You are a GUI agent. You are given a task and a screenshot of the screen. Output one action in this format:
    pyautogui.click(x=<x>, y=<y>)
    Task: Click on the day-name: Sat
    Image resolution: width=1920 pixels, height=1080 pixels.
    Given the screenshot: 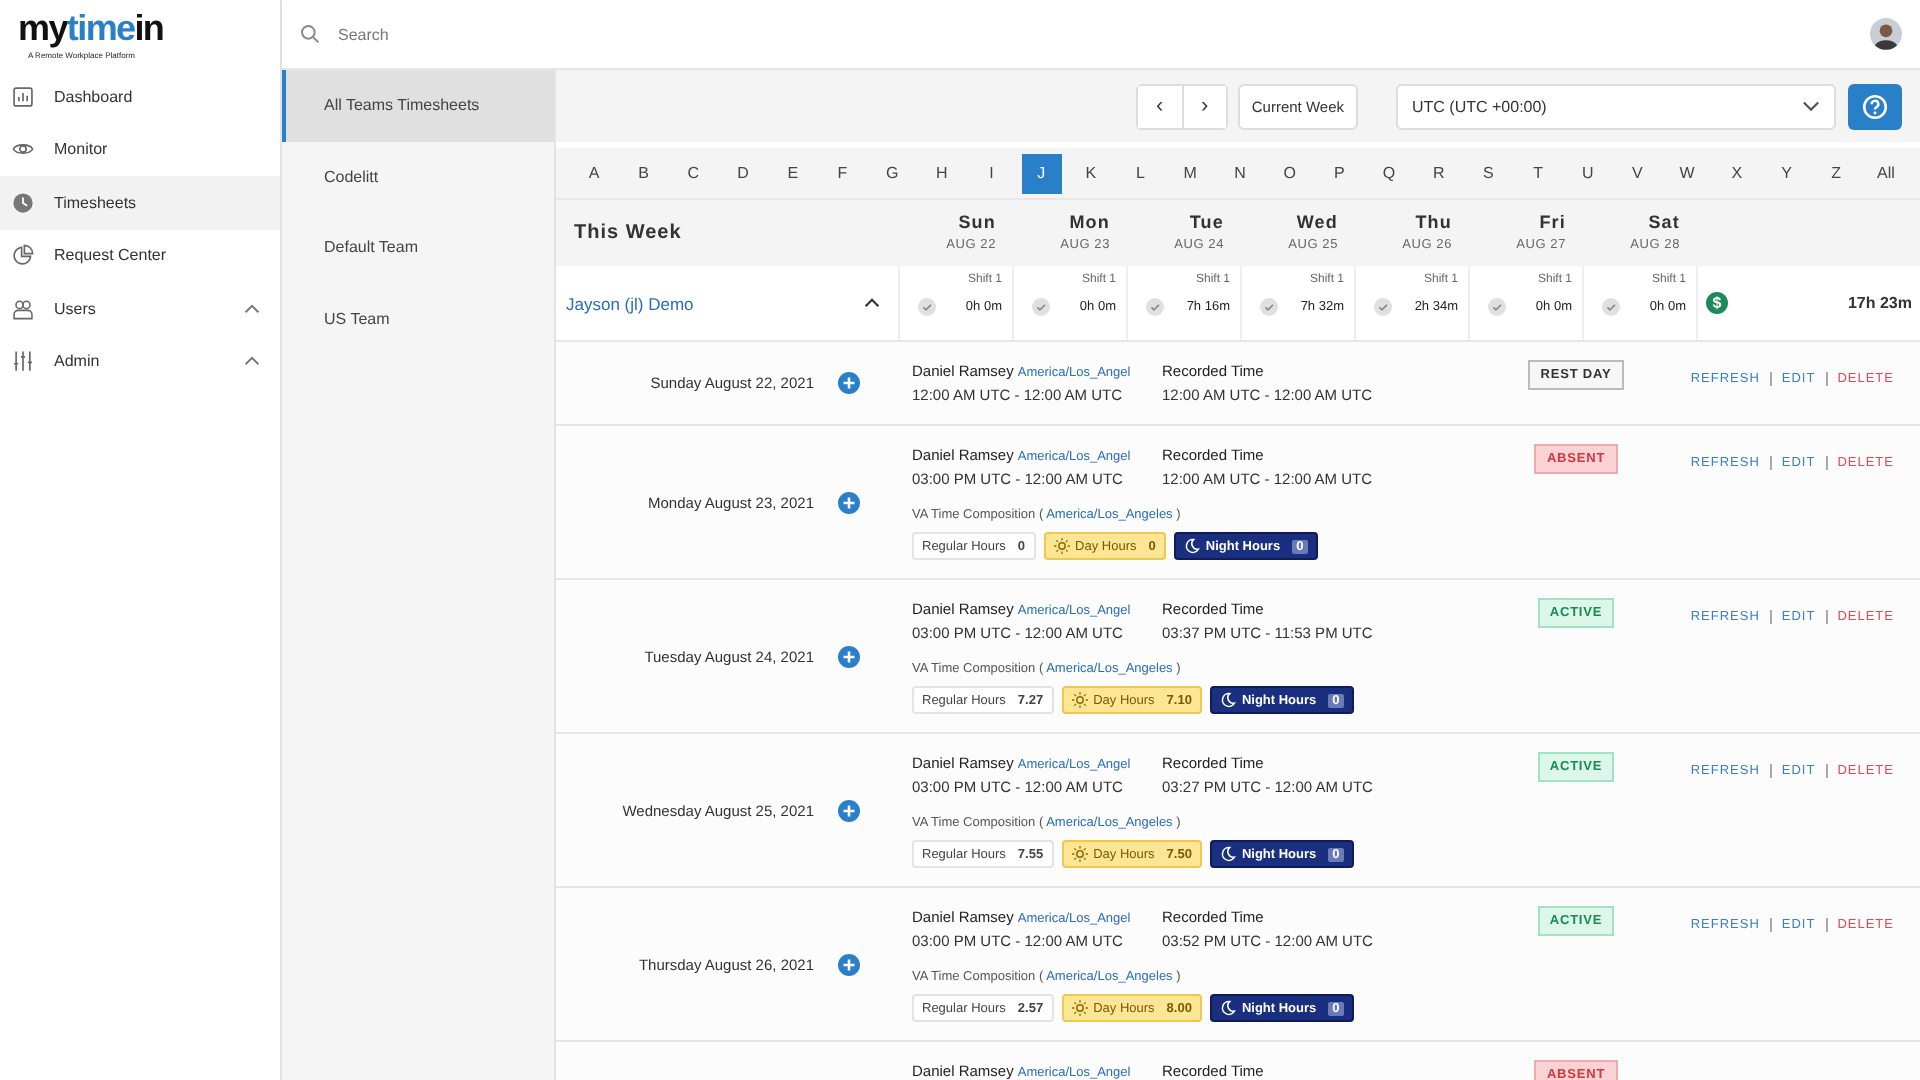 What is the action you would take?
    pyautogui.click(x=1664, y=222)
    